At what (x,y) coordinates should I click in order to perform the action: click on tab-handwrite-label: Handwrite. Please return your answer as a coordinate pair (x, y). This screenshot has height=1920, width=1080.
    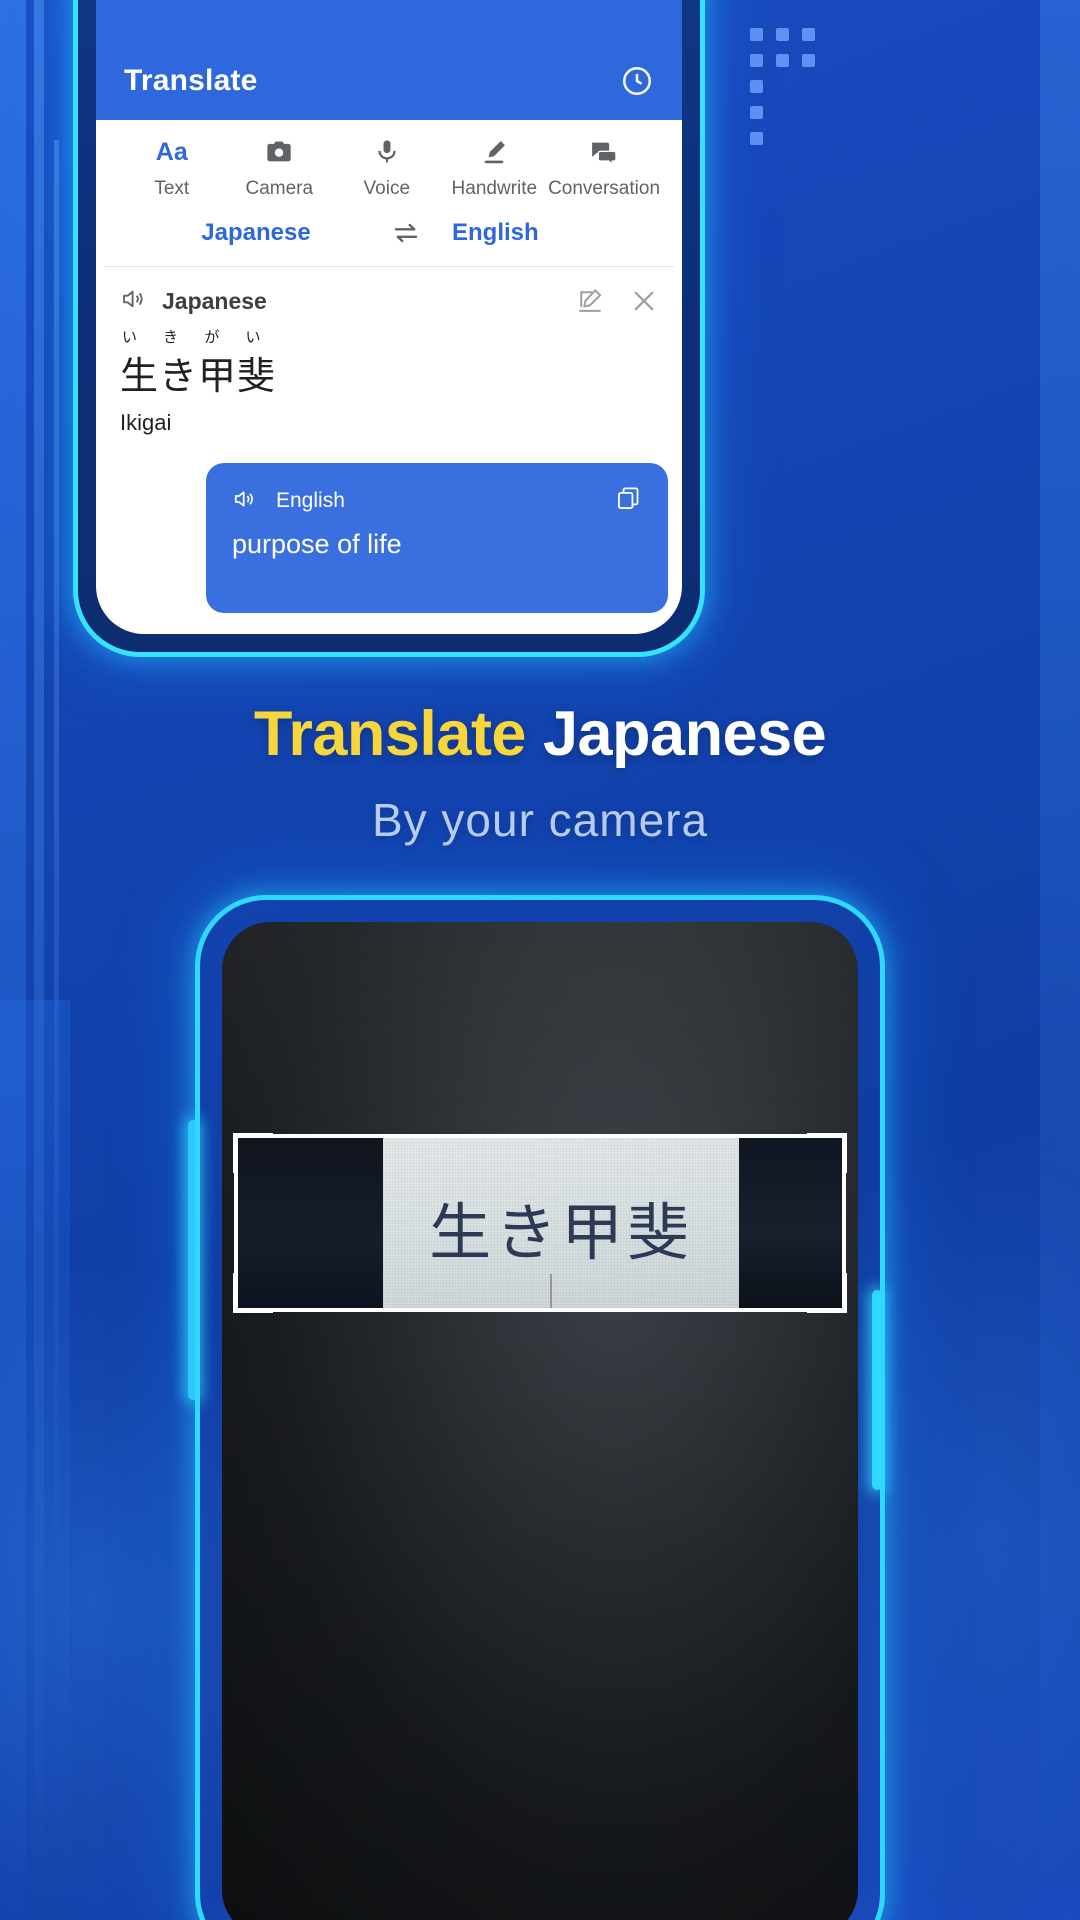
    Looking at the image, I should click on (494, 188).